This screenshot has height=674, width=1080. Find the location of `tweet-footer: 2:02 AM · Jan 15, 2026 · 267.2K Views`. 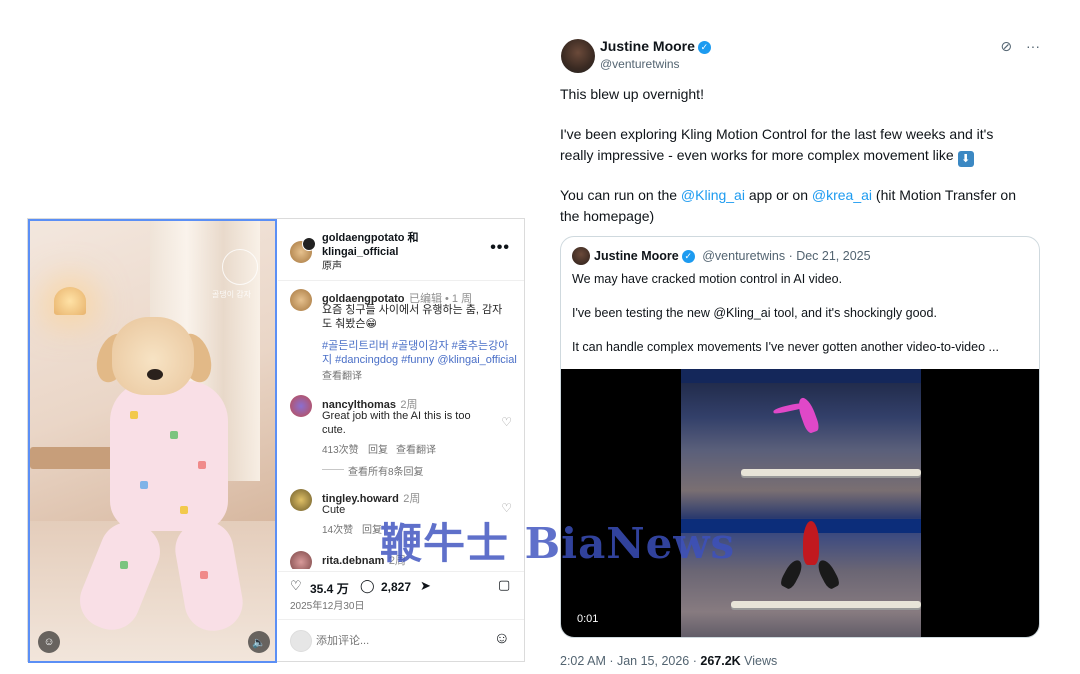

tweet-footer: 2:02 AM · Jan 15, 2026 · 267.2K Views is located at coordinates (668, 661).